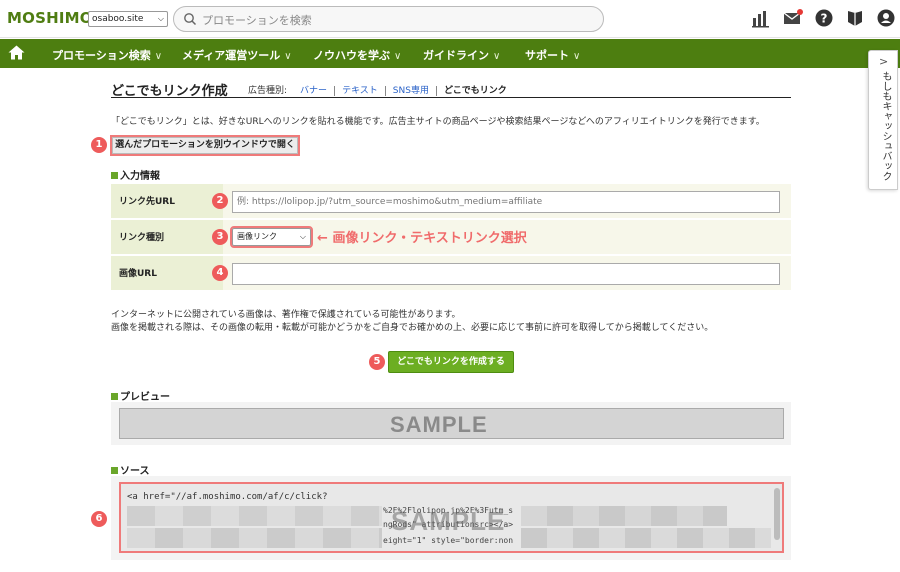 This screenshot has height=572, width=900. What do you see at coordinates (456, 55) in the screenshot?
I see `nav-label: ガイドライン` at bounding box center [456, 55].